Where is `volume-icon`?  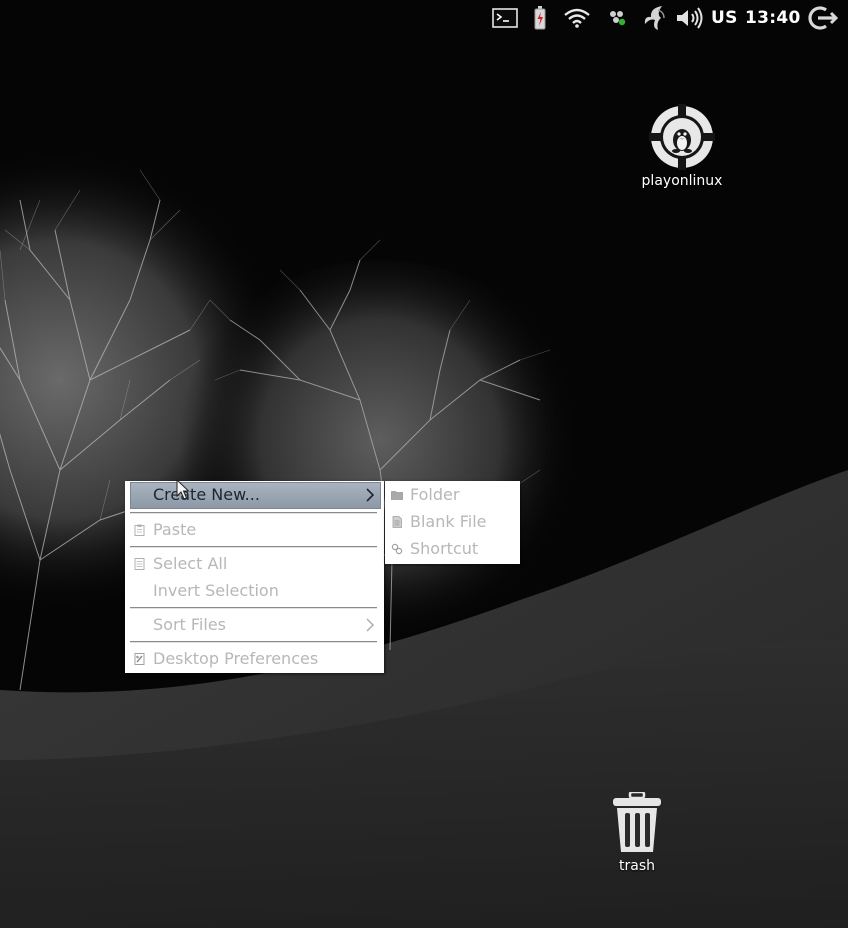 volume-icon is located at coordinates (690, 18).